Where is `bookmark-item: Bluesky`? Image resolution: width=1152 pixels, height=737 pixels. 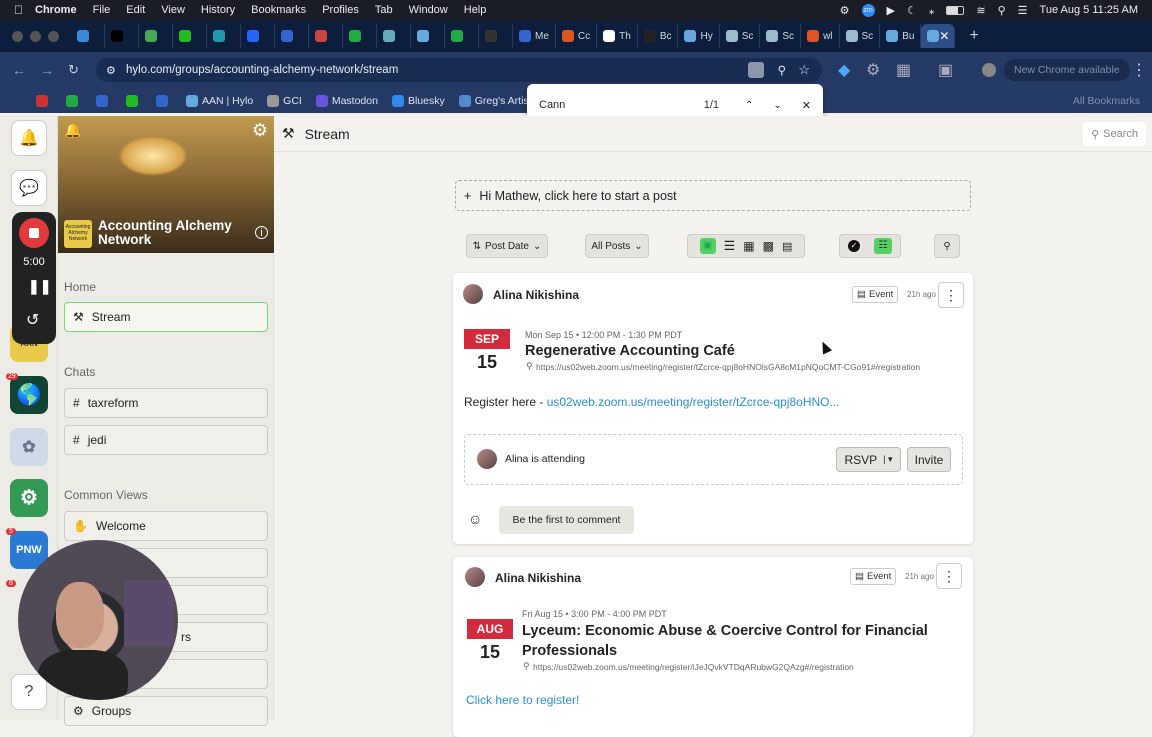
bookmark-item: Bluesky is located at coordinates (418, 100).